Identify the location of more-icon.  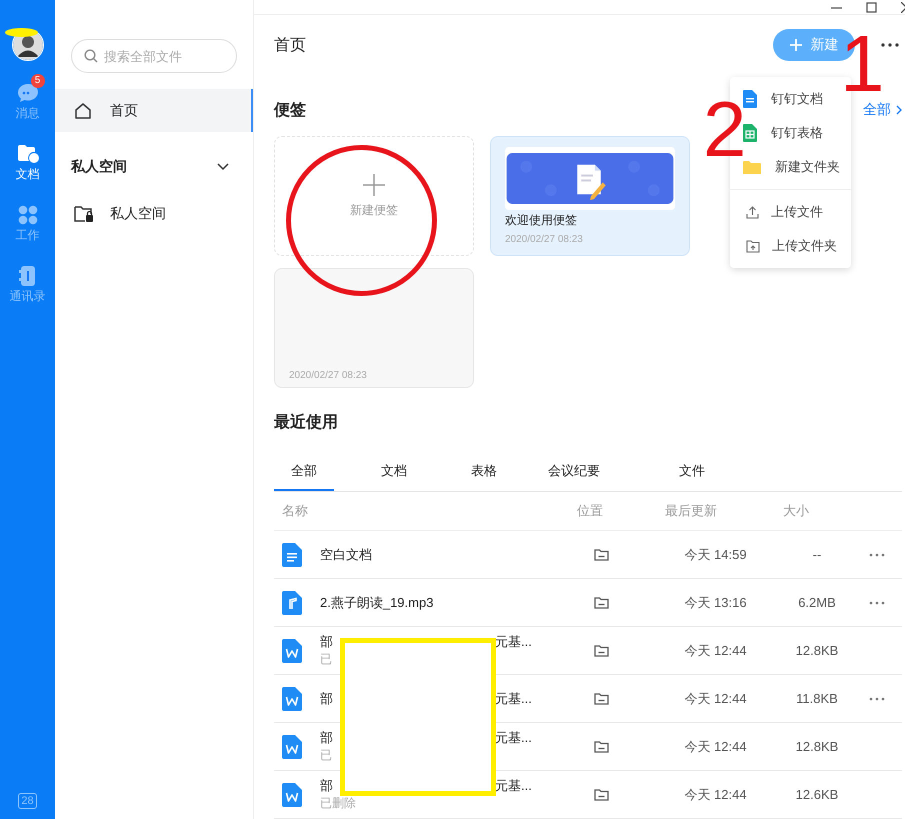
(890, 45).